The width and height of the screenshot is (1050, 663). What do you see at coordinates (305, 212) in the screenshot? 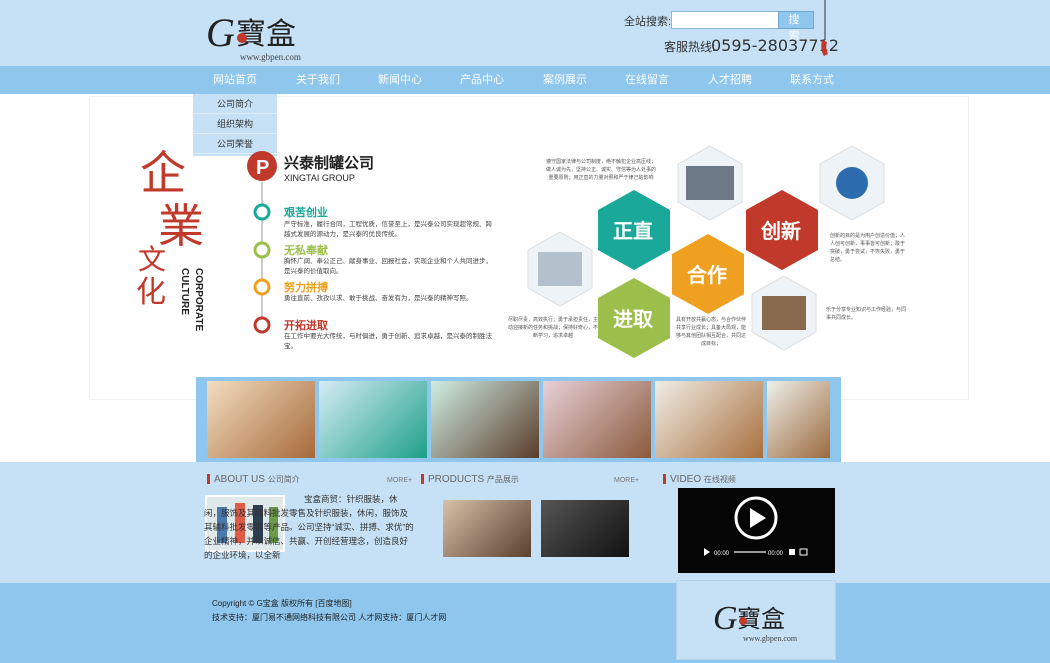
I see `value-title-1: 艰苦创业` at bounding box center [305, 212].